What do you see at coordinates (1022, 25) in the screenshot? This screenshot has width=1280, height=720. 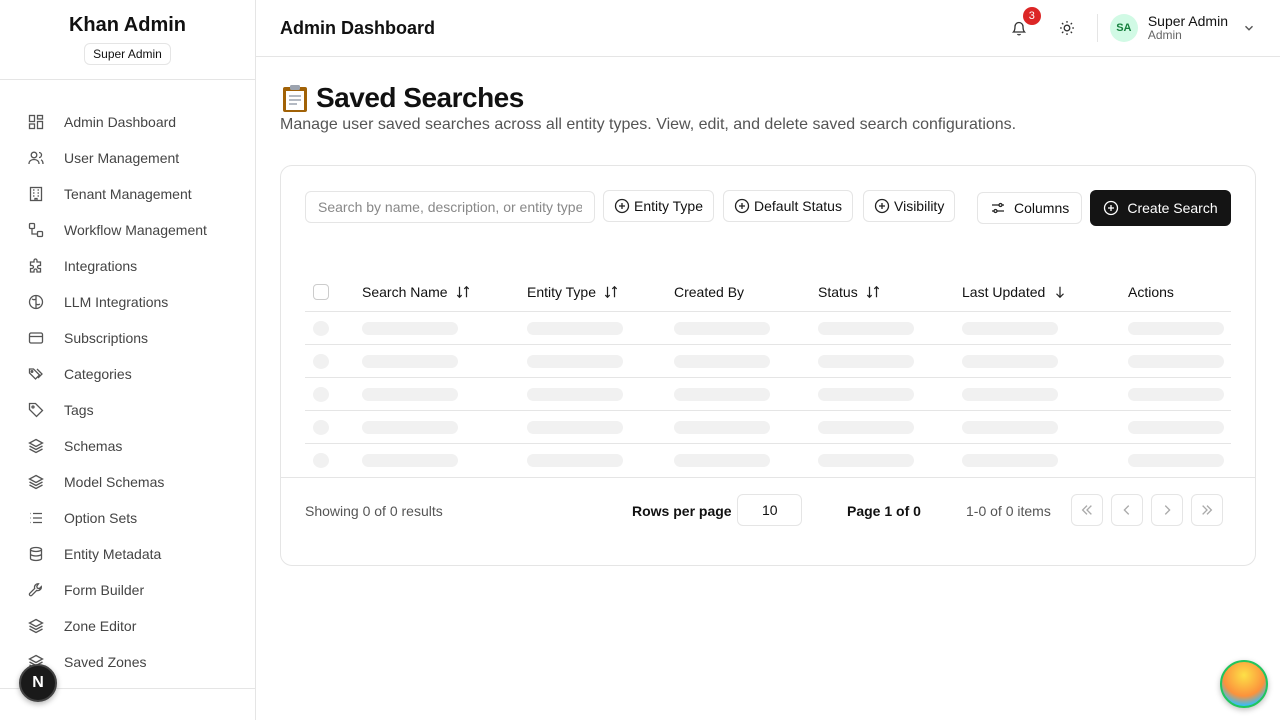 I see `notifications-button: 3` at bounding box center [1022, 25].